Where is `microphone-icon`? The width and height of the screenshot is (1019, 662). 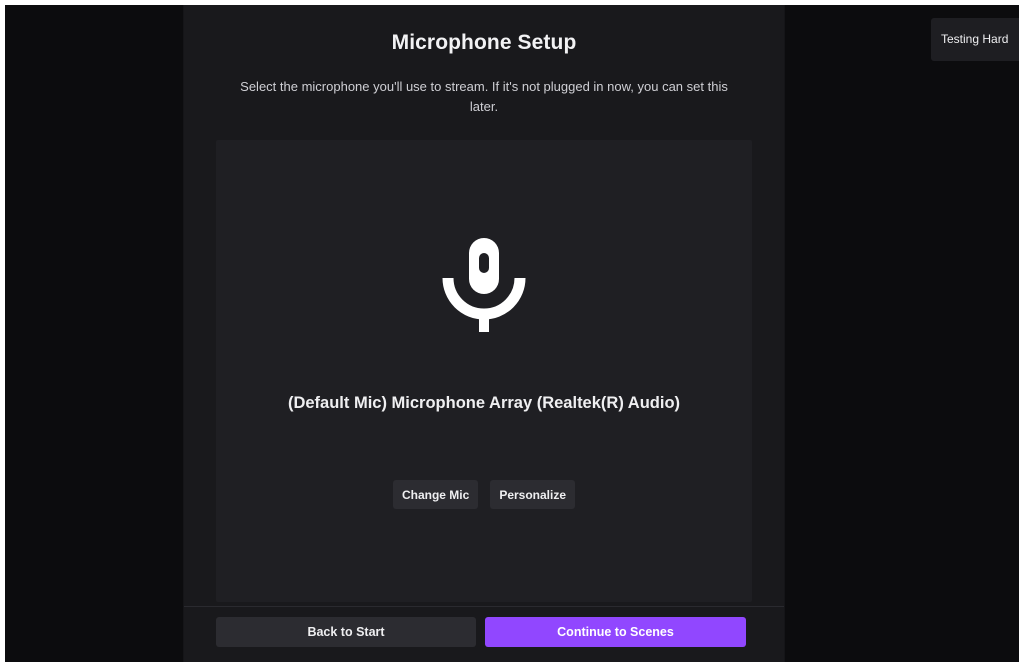 microphone-icon is located at coordinates (484, 285).